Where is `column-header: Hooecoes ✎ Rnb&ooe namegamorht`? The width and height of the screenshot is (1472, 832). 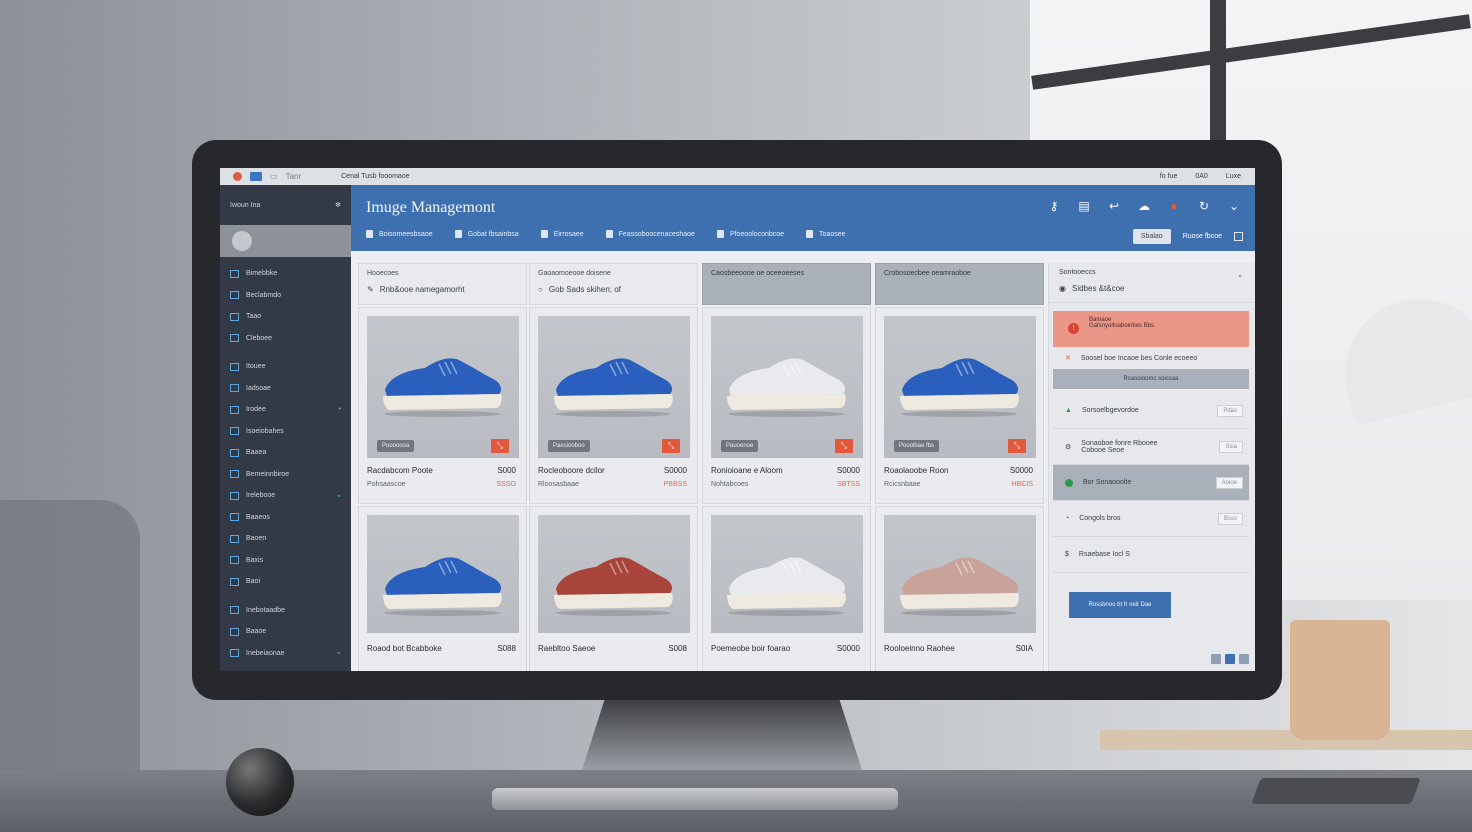 column-header: Hooecoes ✎ Rnb&ooe namegamorht is located at coordinates (442, 284).